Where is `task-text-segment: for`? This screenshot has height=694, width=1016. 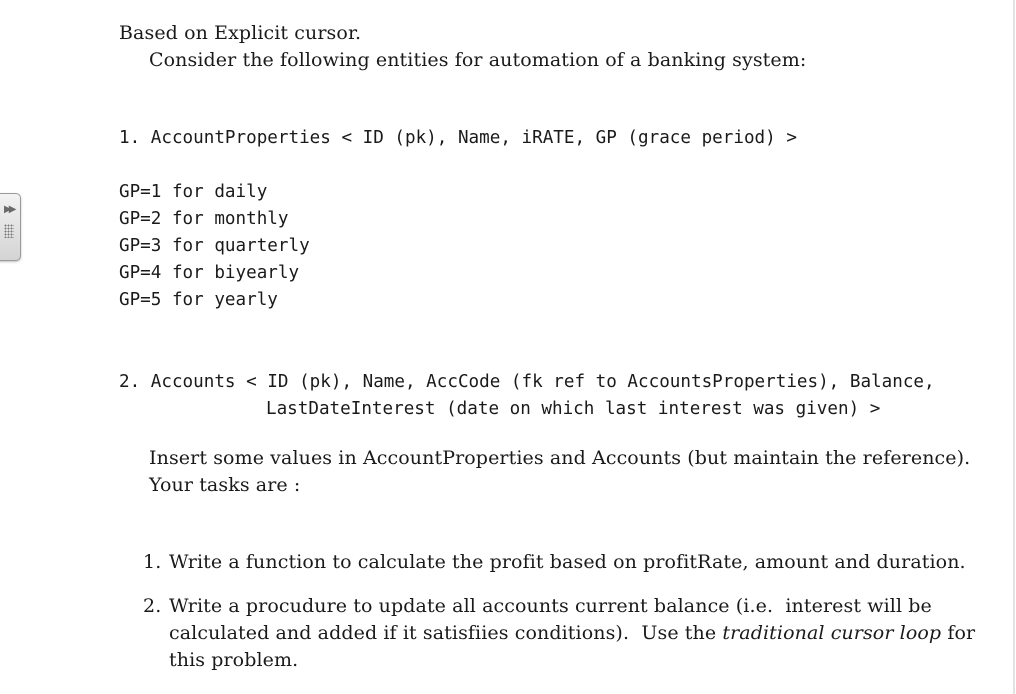
task-text-segment: for is located at coordinates (958, 633).